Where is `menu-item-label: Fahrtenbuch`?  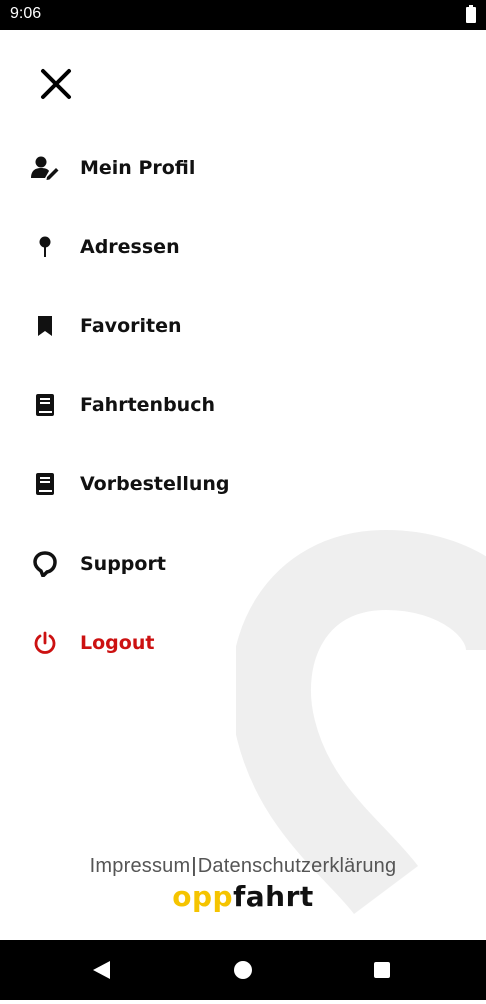 menu-item-label: Fahrtenbuch is located at coordinates (147, 405).